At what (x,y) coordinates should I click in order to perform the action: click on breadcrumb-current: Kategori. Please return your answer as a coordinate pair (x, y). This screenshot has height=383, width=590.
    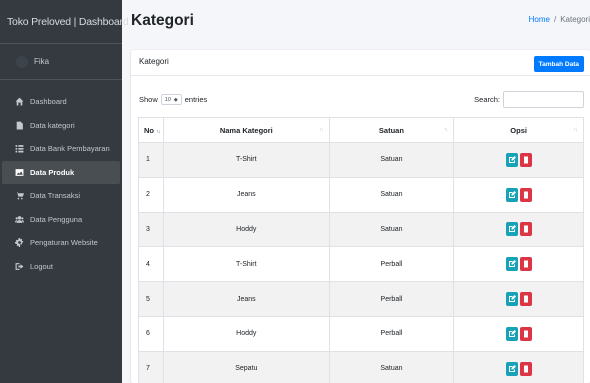
    Looking at the image, I should click on (575, 19).